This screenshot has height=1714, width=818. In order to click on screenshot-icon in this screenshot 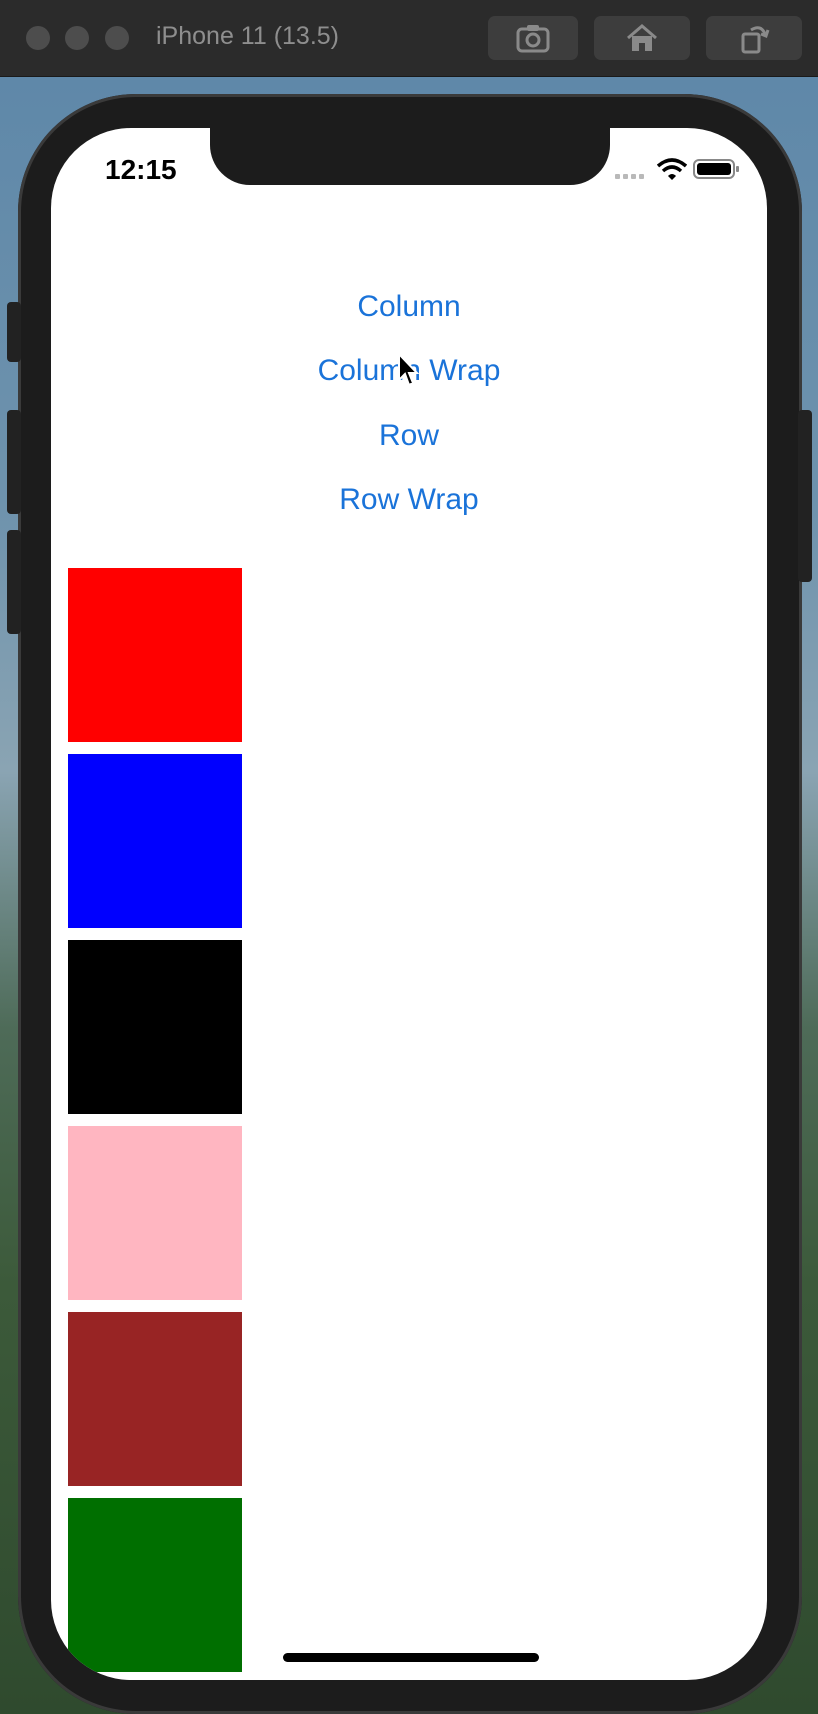, I will do `click(533, 39)`.